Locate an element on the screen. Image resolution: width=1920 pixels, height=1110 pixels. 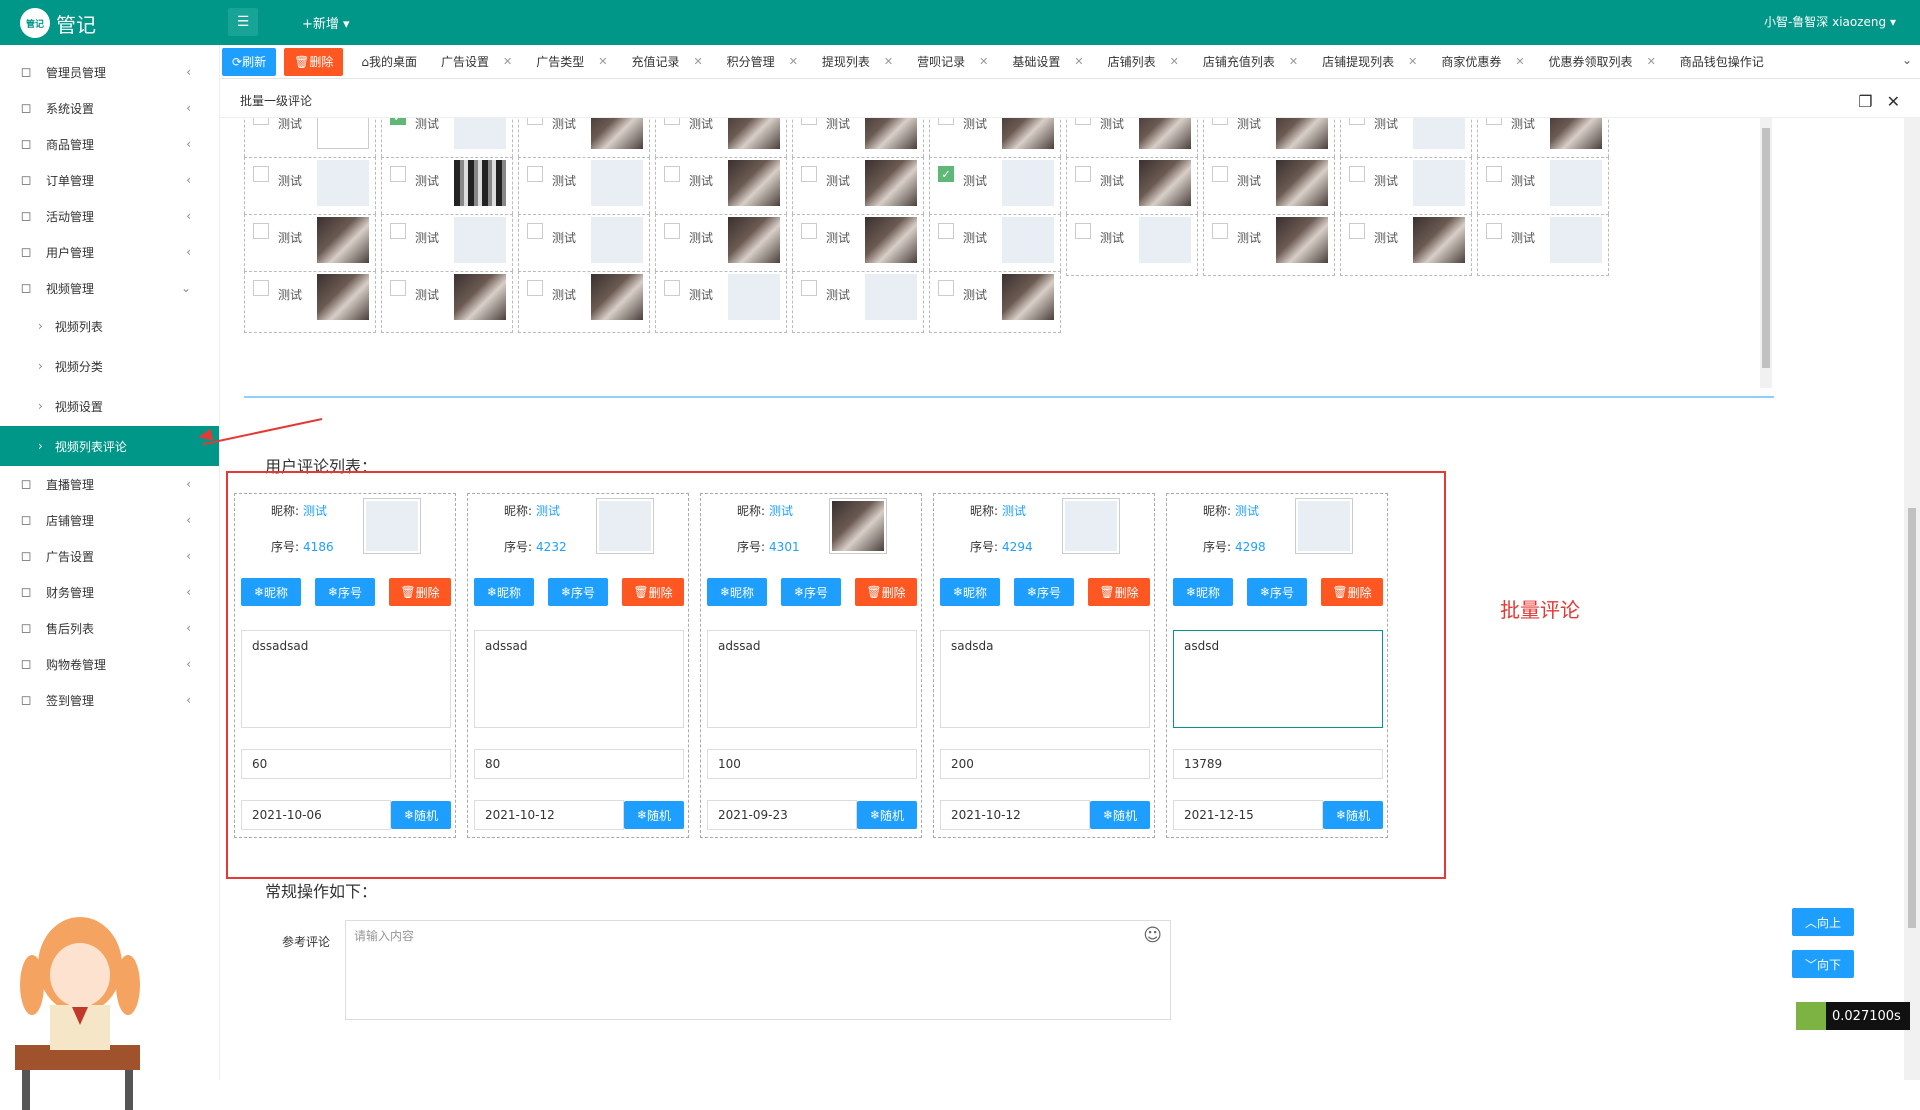
menu-toggle-icon: ☰ is located at coordinates (243, 22).